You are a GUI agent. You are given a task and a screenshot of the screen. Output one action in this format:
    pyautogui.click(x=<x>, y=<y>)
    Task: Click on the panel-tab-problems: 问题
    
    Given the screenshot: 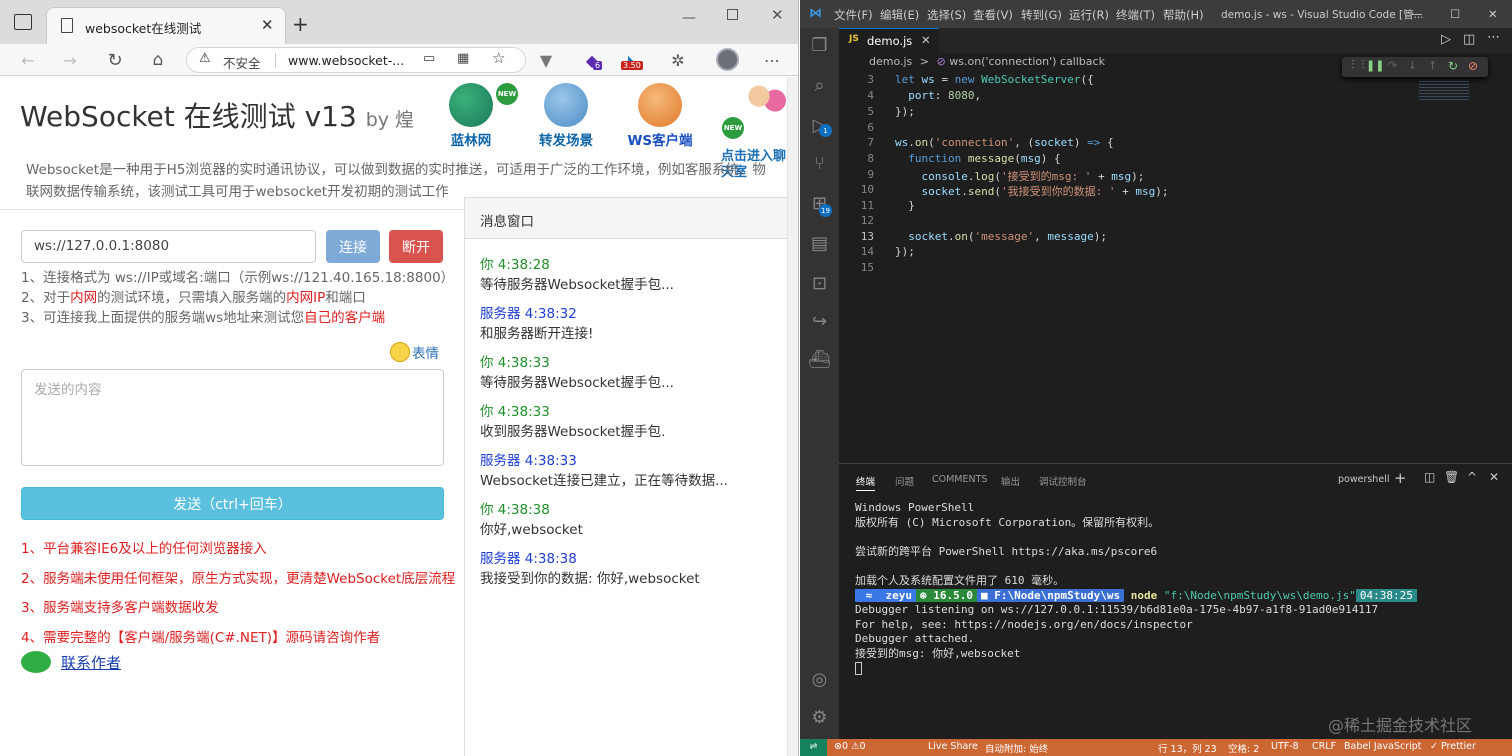 What is the action you would take?
    pyautogui.click(x=904, y=481)
    